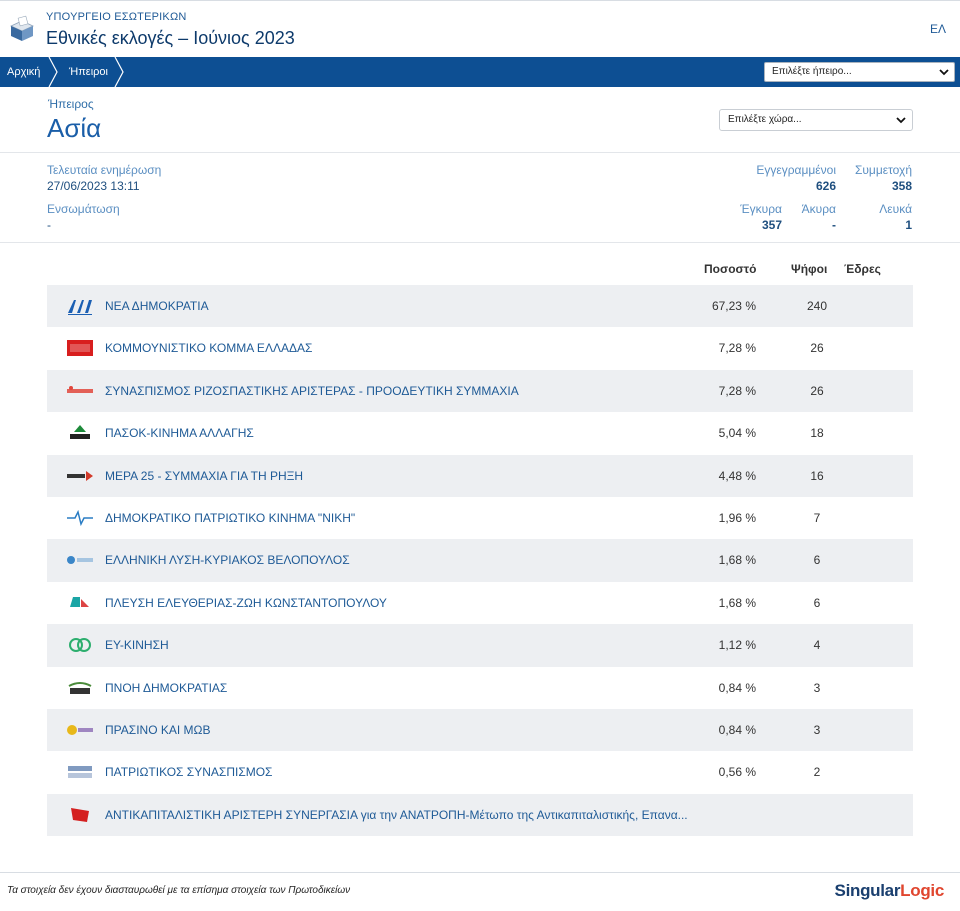 This screenshot has height=911, width=960. Describe the element at coordinates (761, 209) in the screenshot. I see `valid-label: Έγκυρα` at that location.